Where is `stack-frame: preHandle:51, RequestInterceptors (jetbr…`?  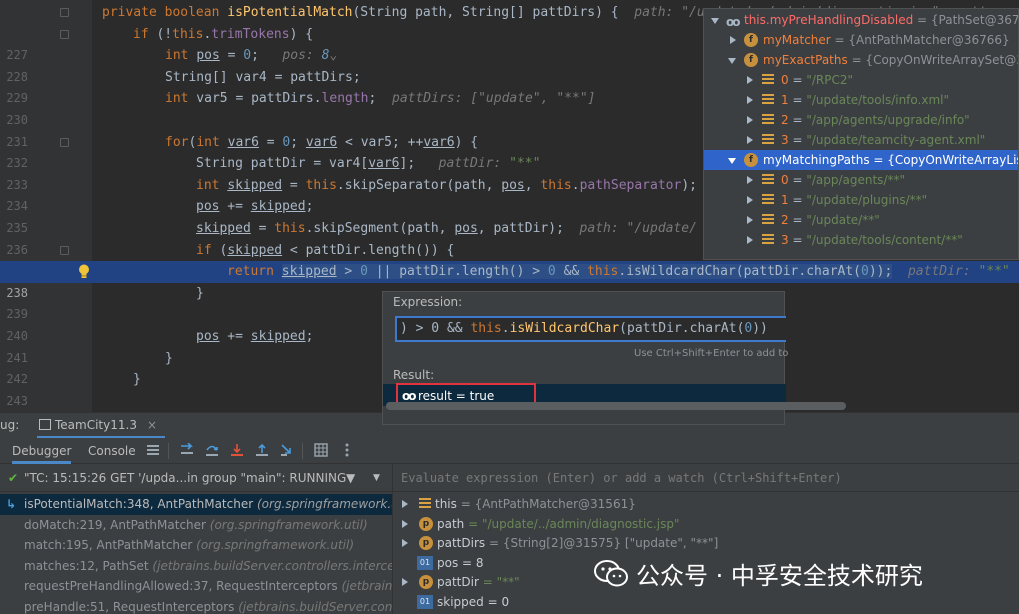 stack-frame: preHandle:51, RequestInterceptors (jetbr… is located at coordinates (196, 605).